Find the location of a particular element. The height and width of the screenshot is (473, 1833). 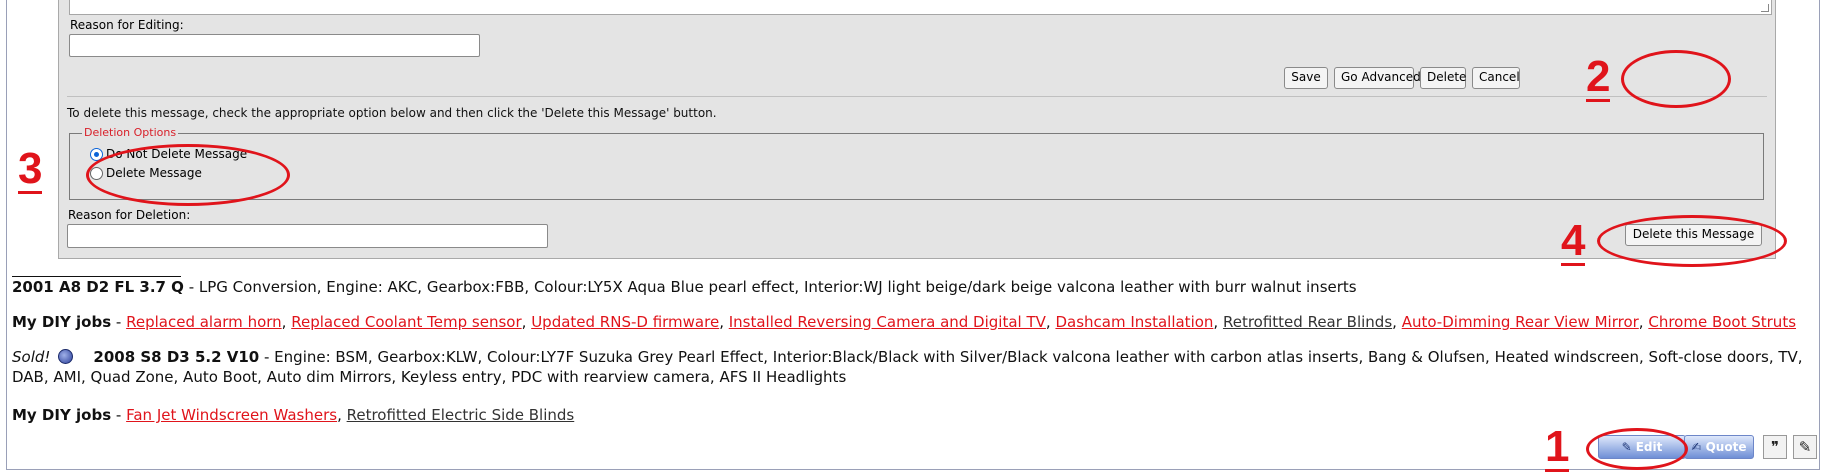

save-button: Save is located at coordinates (1306, 78).